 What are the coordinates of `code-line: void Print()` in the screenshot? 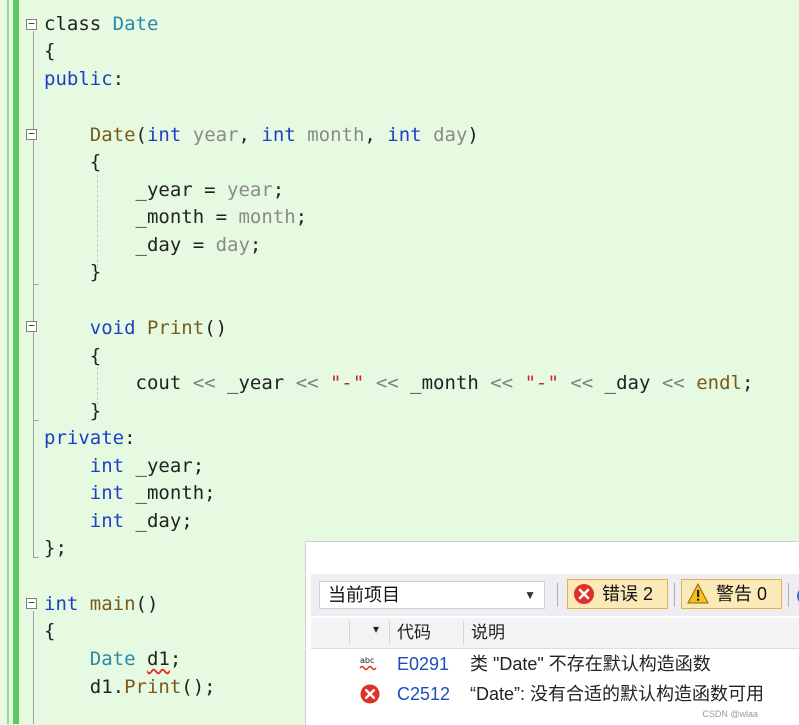 It's located at (135, 328).